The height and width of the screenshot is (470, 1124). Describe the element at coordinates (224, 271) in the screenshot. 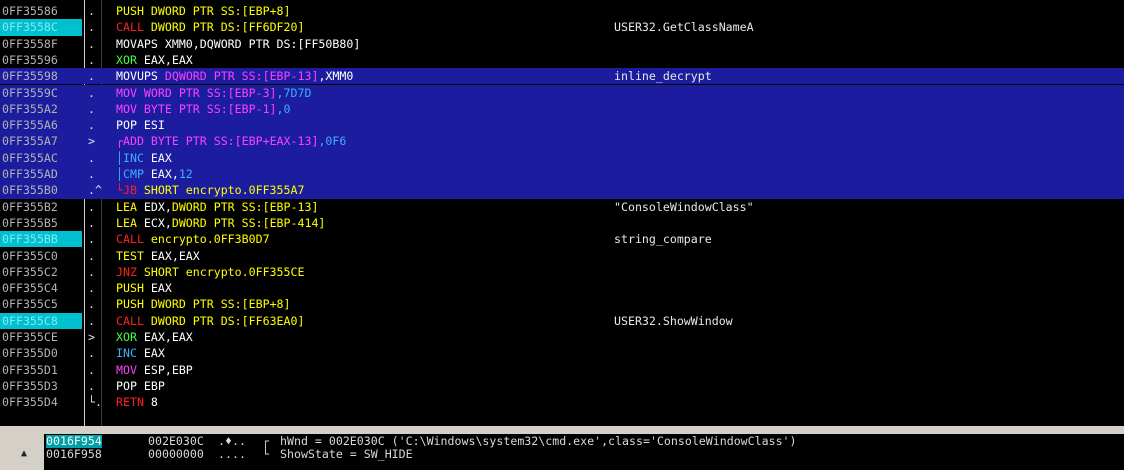

I see `instruction-token: SHORT encrypto.0FF355CE` at that location.